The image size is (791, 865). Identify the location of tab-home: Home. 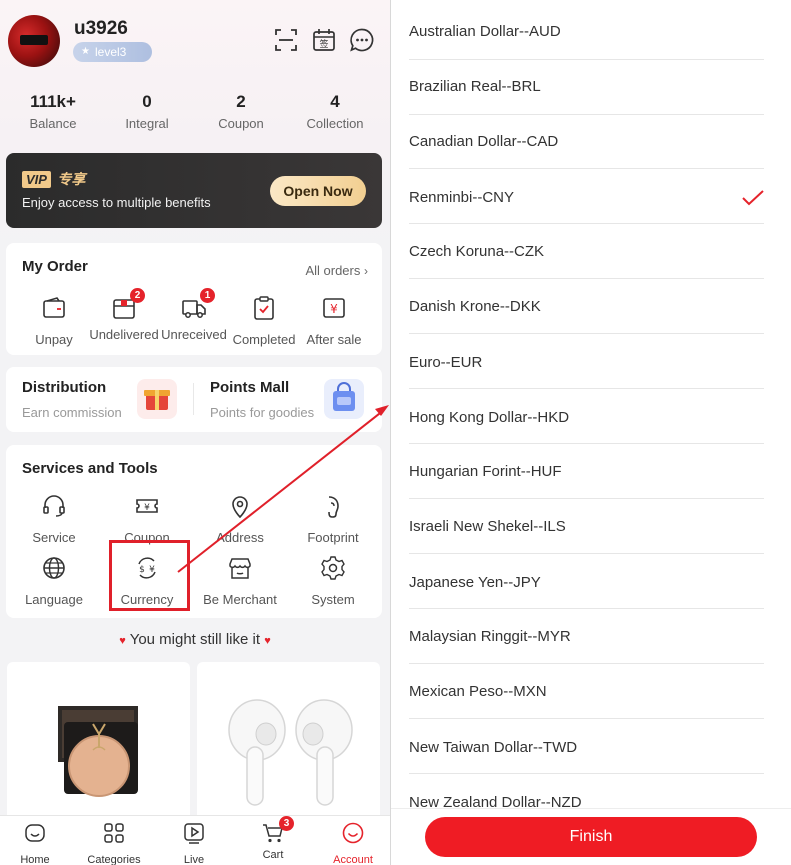
(35, 843).